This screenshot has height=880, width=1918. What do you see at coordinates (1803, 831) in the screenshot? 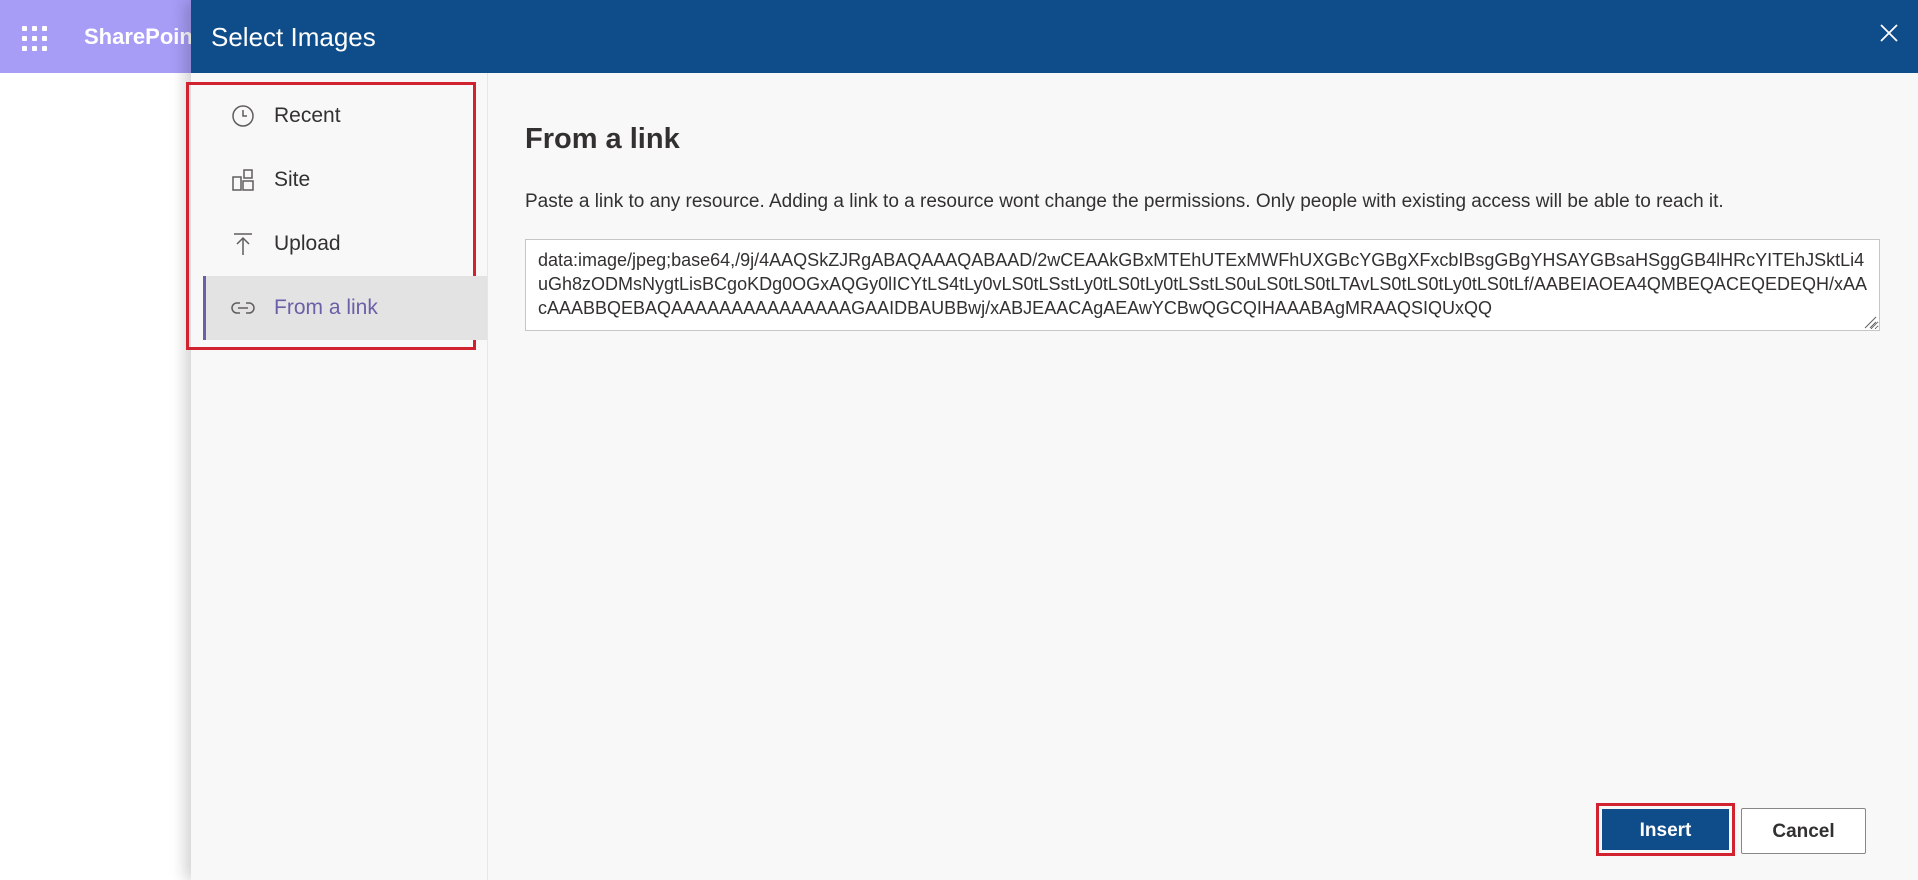
I see `cancel-button: Cancel` at bounding box center [1803, 831].